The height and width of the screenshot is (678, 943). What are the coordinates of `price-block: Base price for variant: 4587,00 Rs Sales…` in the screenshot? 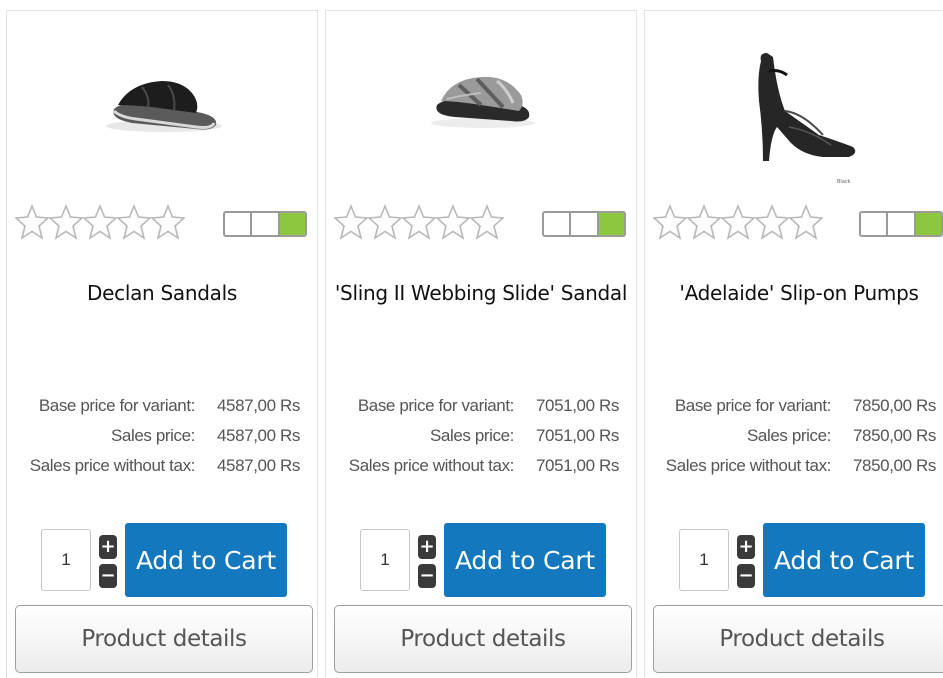 It's located at (161, 436).